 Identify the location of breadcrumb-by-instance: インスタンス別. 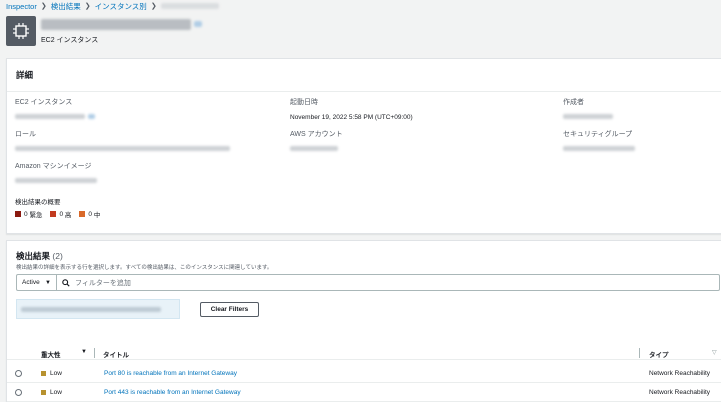
(121, 6).